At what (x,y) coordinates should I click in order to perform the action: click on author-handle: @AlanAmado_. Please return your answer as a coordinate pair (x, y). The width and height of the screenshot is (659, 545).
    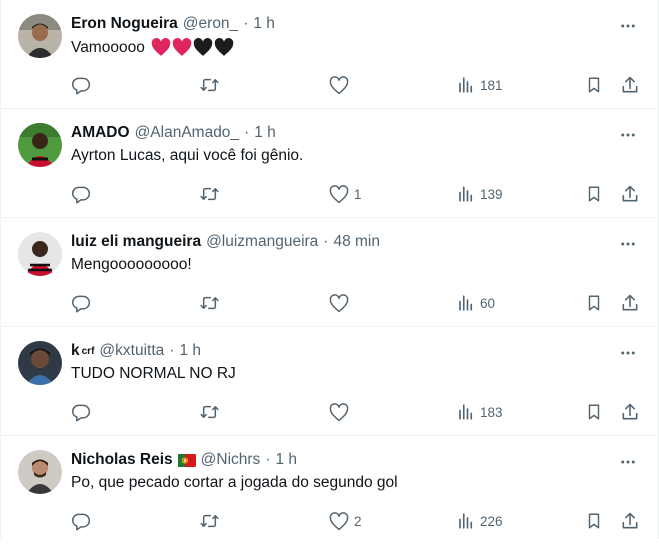
    Looking at the image, I should click on (187, 133).